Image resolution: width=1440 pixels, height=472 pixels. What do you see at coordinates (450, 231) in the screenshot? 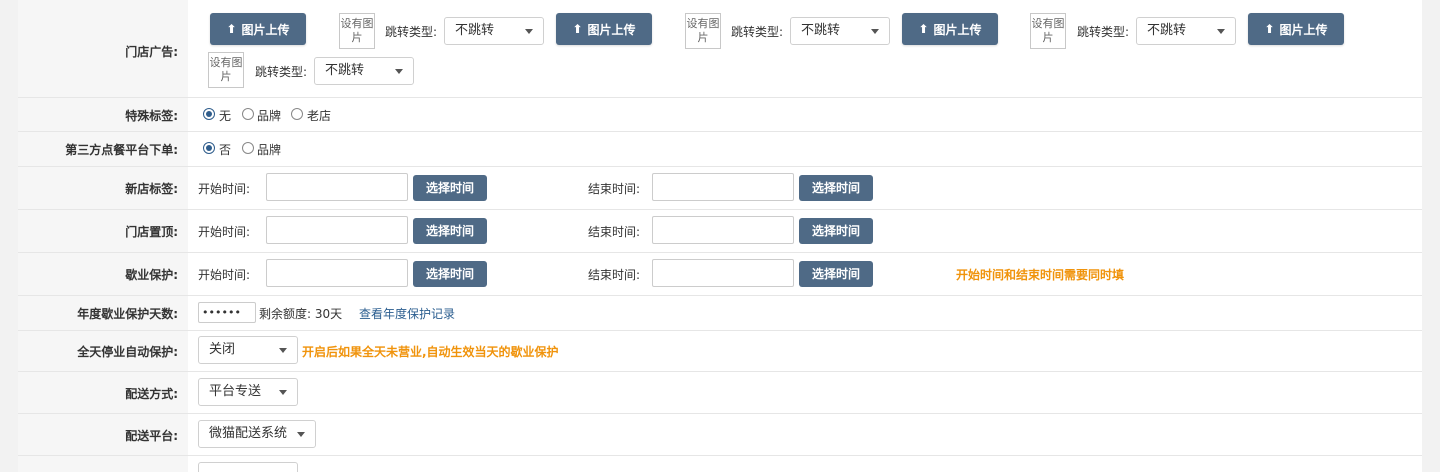
I see `pin-start-pick-button: 选择时间` at bounding box center [450, 231].